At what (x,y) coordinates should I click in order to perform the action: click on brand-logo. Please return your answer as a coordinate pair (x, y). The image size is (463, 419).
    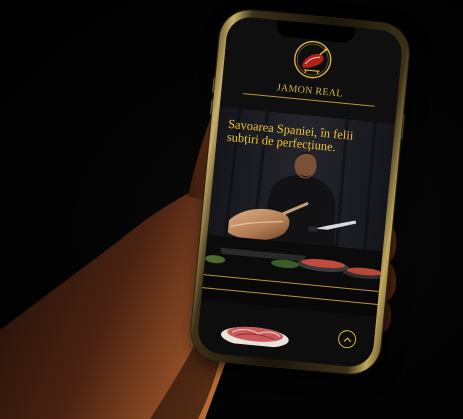
    Looking at the image, I should click on (313, 60).